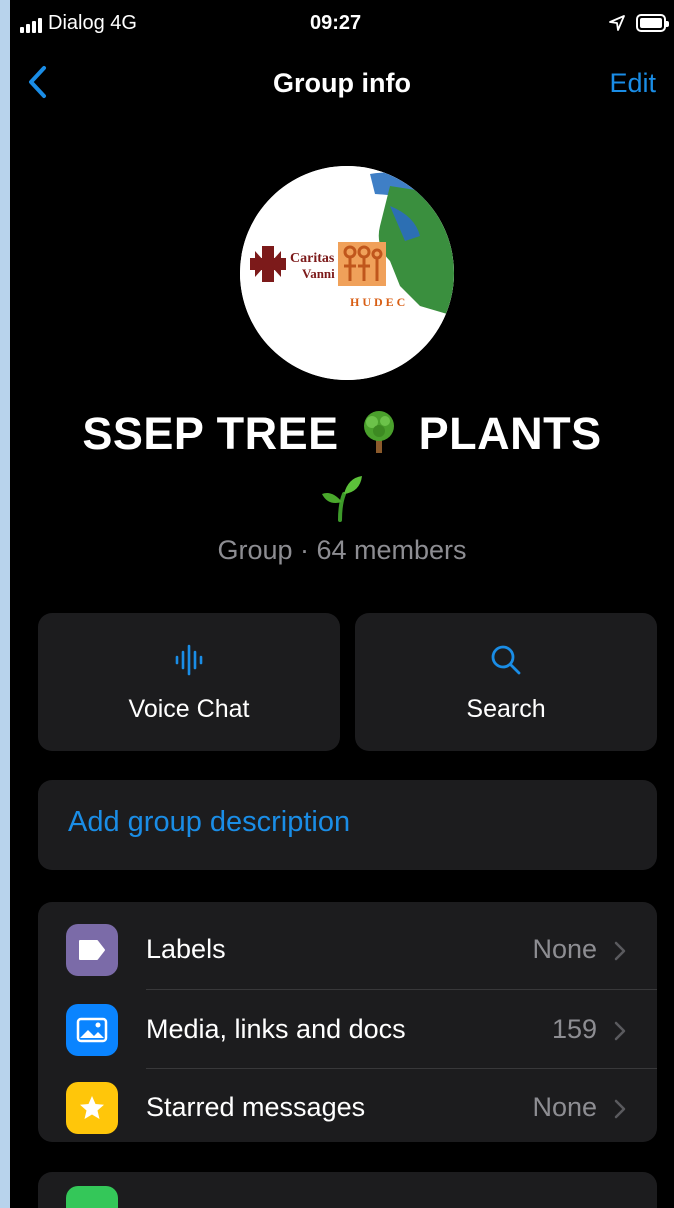  What do you see at coordinates (210, 433) in the screenshot?
I see `group-name-part1: SSEP TREE` at bounding box center [210, 433].